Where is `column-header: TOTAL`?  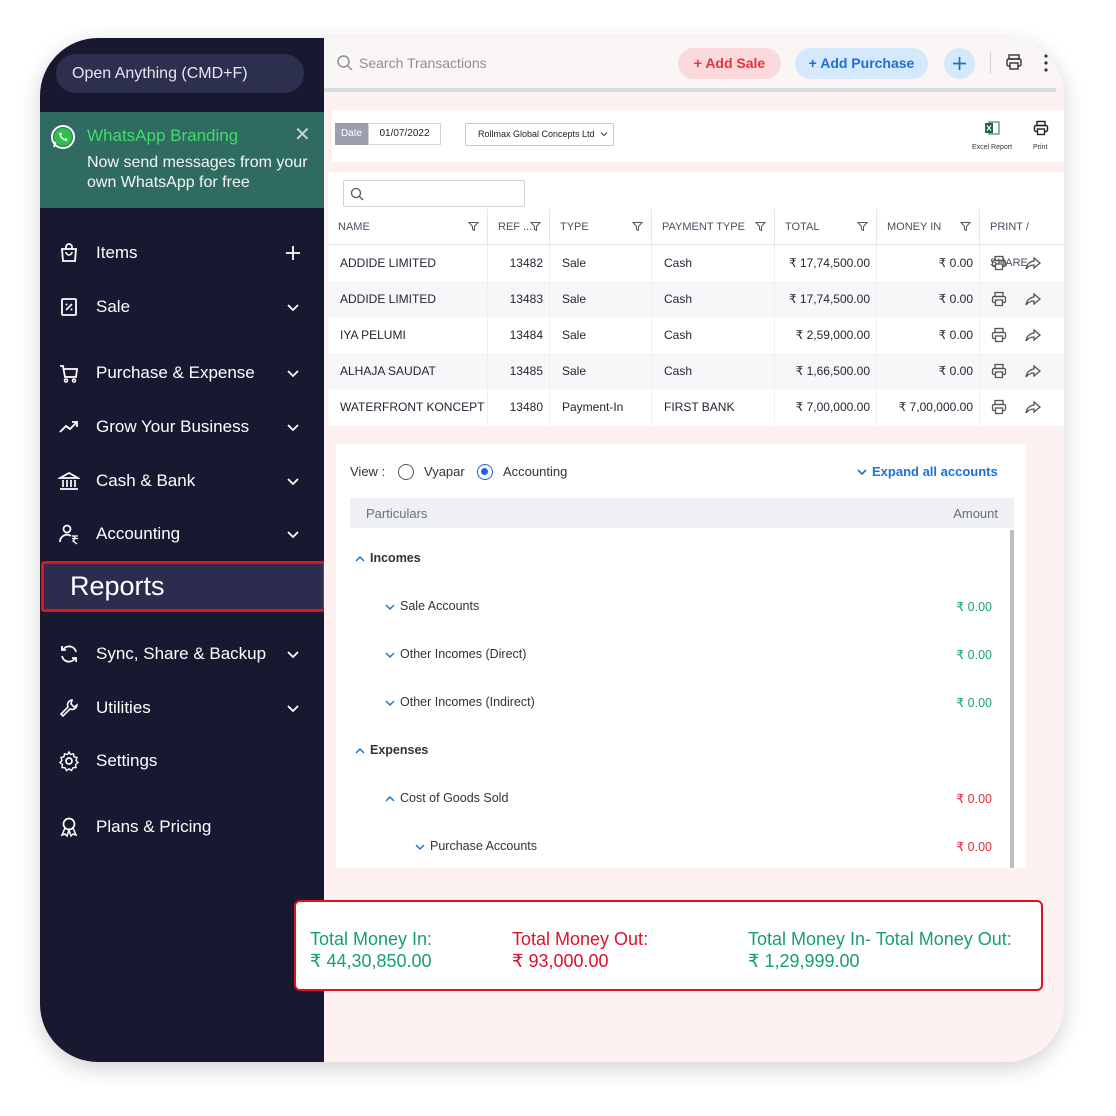
column-header: TOTAL is located at coordinates (826, 227).